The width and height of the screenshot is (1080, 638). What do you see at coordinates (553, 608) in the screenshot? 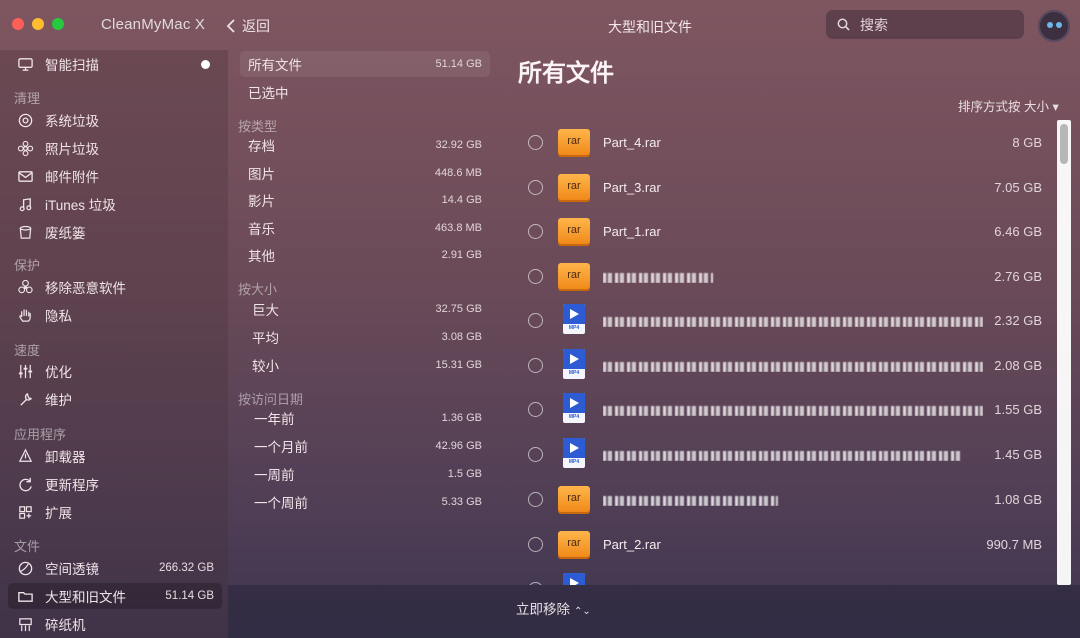
I see `remove-button: 立即移除 ⌃⌄` at bounding box center [553, 608].